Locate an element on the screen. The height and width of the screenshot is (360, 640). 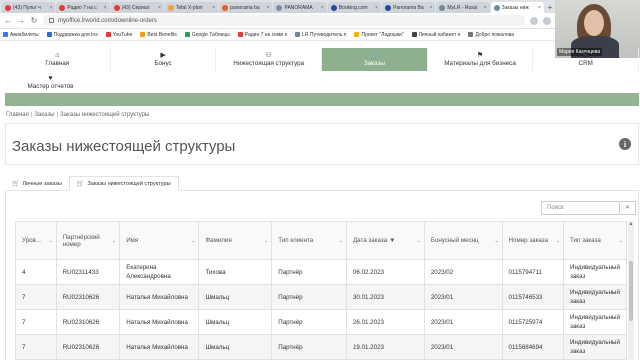
tab-label: Личные заказы is located at coordinates (42, 183).